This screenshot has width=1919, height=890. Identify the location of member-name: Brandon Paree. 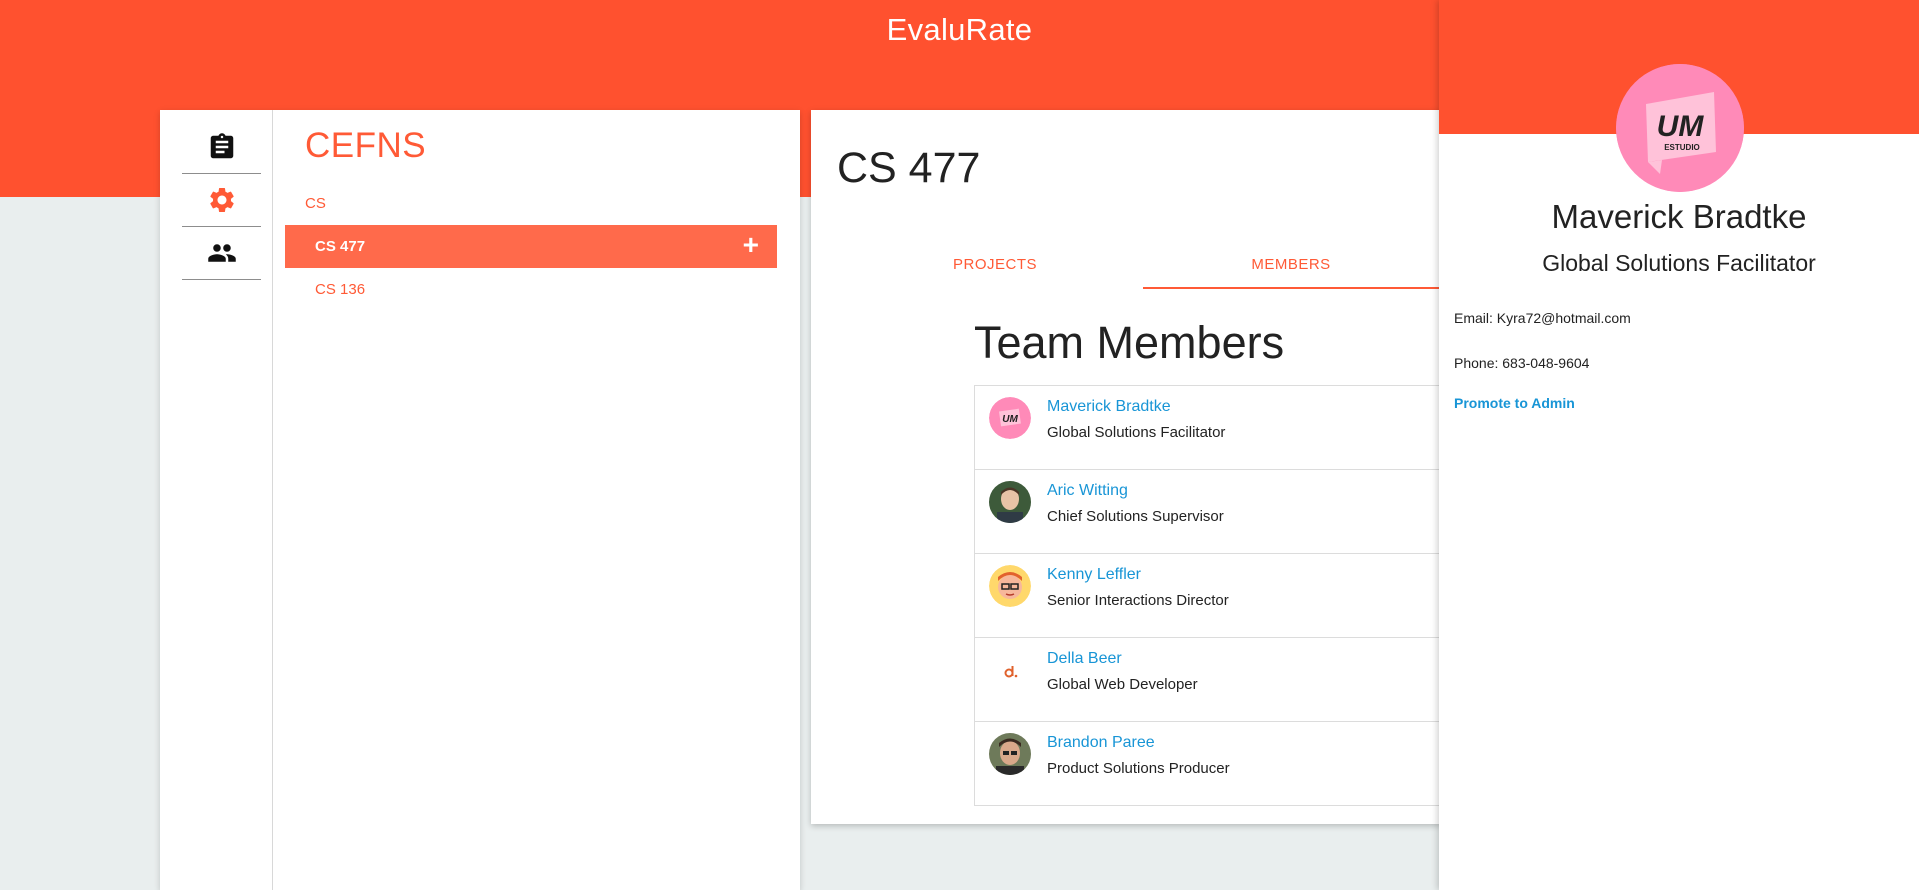
(1101, 743).